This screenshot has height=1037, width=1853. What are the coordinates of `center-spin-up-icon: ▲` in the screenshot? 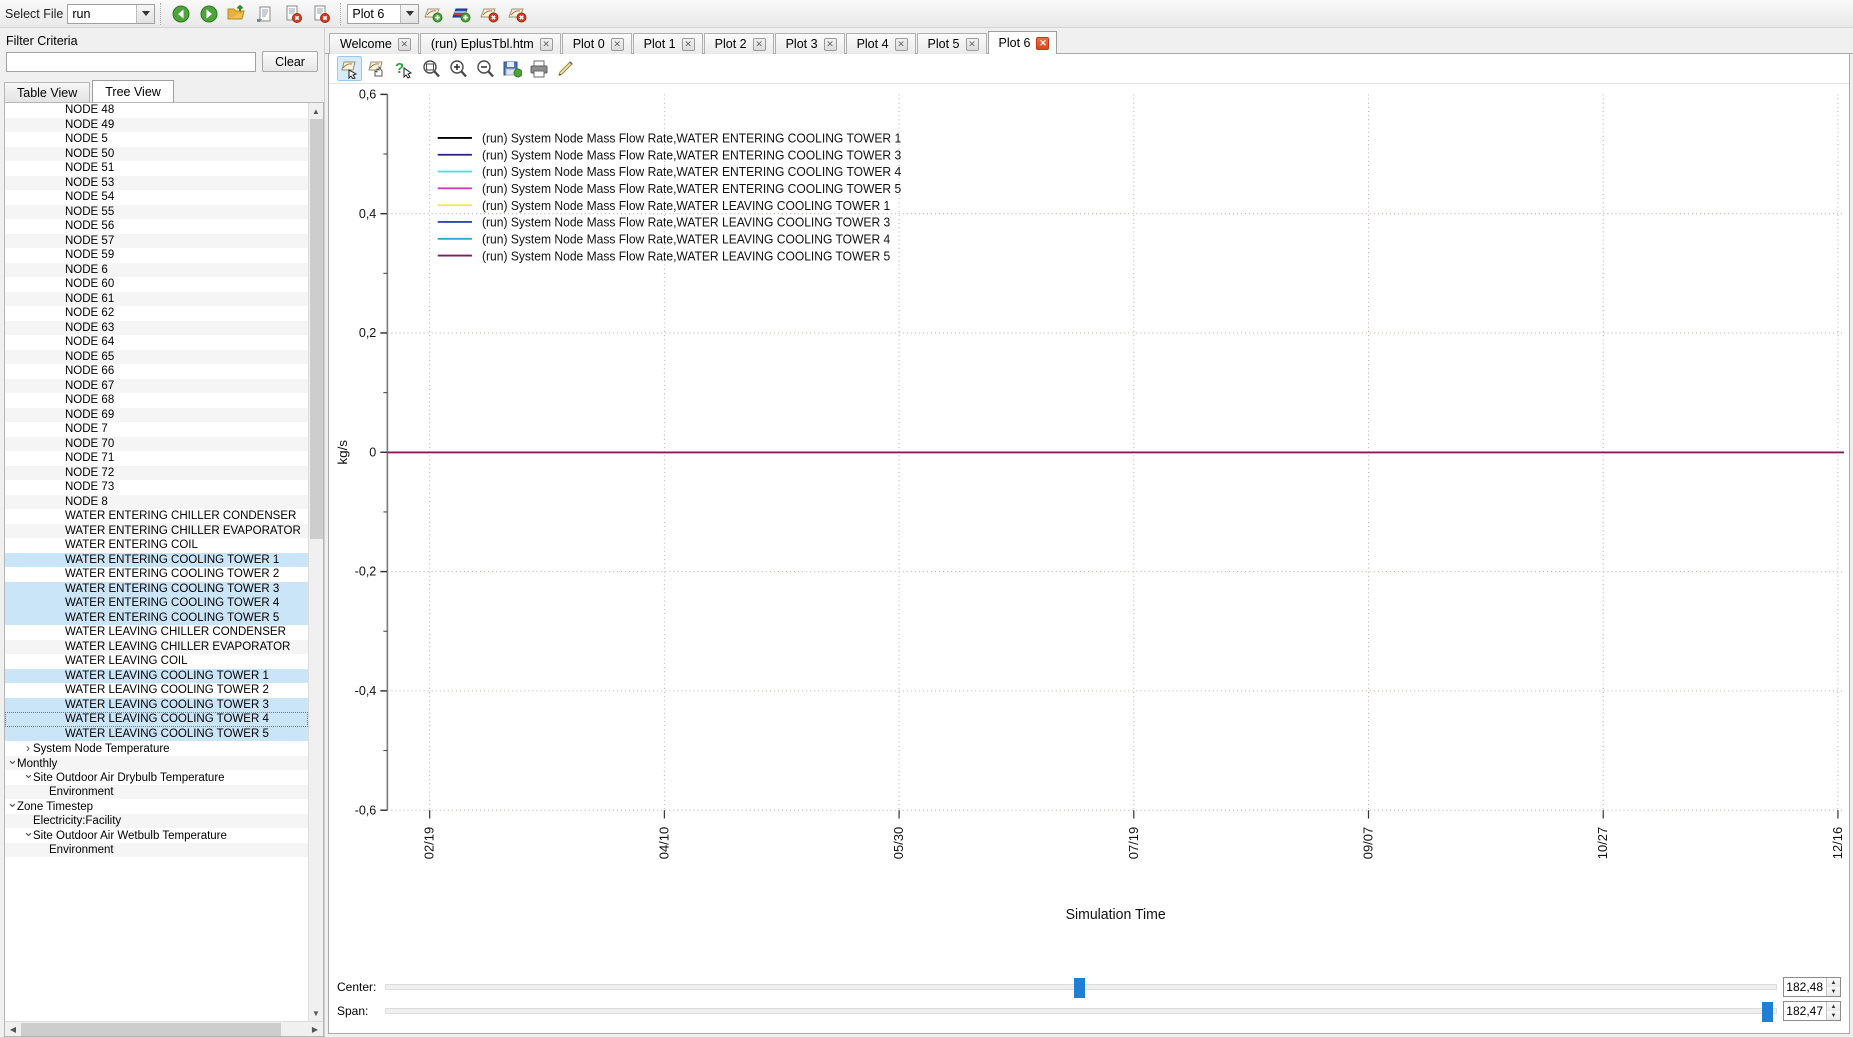 It's located at (1833, 982).